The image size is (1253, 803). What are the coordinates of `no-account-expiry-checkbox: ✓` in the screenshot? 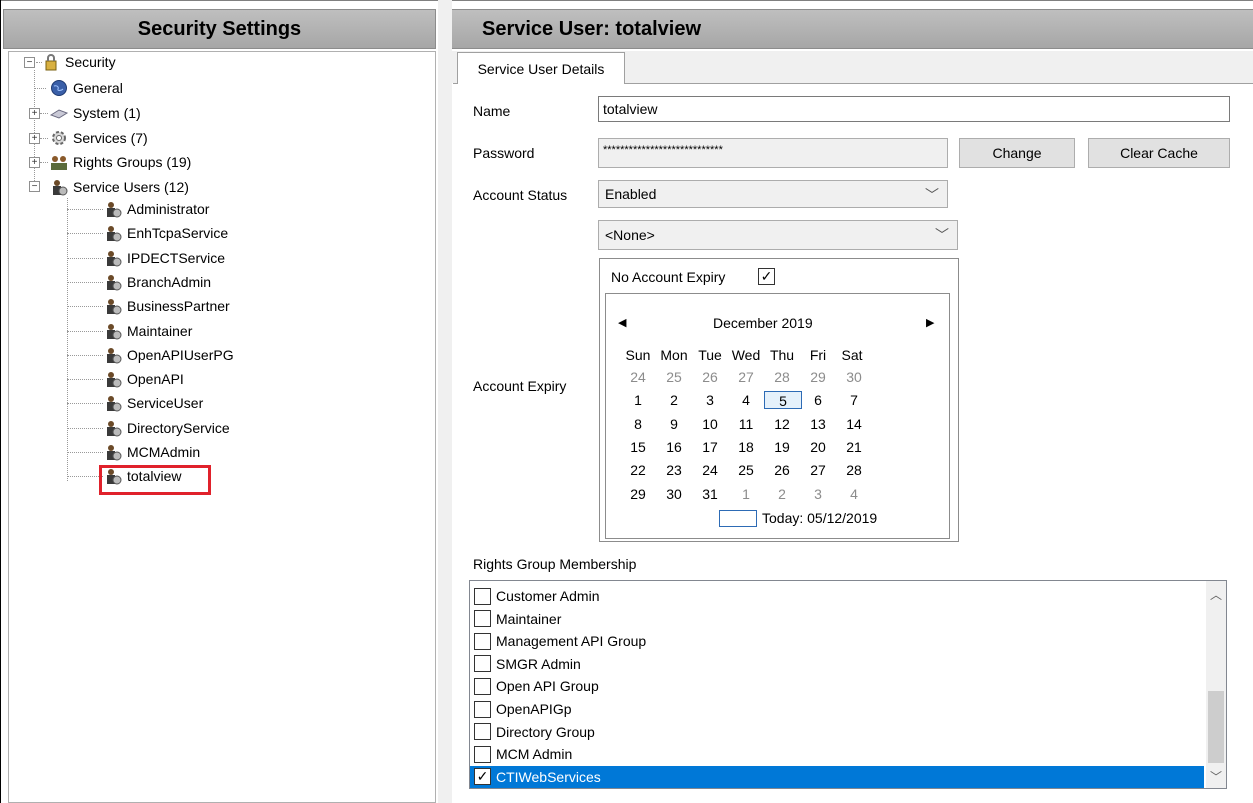 It's located at (766, 276).